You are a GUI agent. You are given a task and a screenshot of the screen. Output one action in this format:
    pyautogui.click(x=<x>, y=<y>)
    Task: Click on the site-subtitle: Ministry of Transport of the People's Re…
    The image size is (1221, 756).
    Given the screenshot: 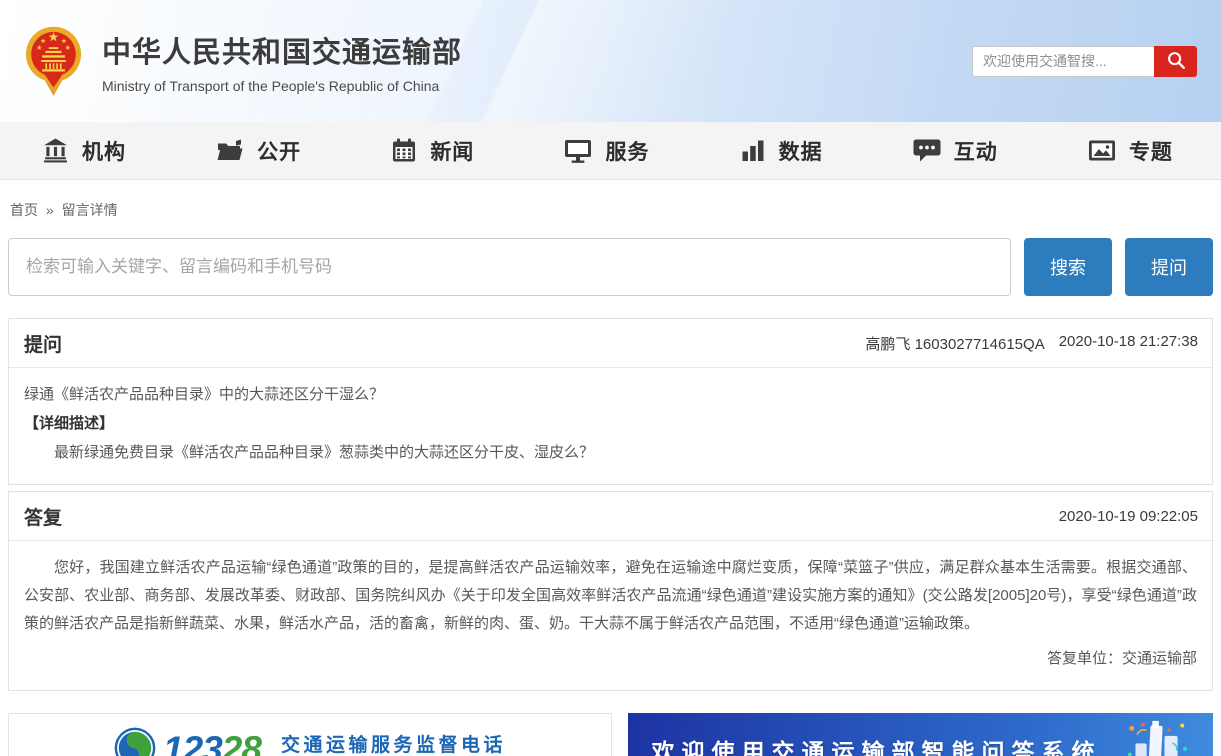 What is the action you would take?
    pyautogui.click(x=271, y=85)
    